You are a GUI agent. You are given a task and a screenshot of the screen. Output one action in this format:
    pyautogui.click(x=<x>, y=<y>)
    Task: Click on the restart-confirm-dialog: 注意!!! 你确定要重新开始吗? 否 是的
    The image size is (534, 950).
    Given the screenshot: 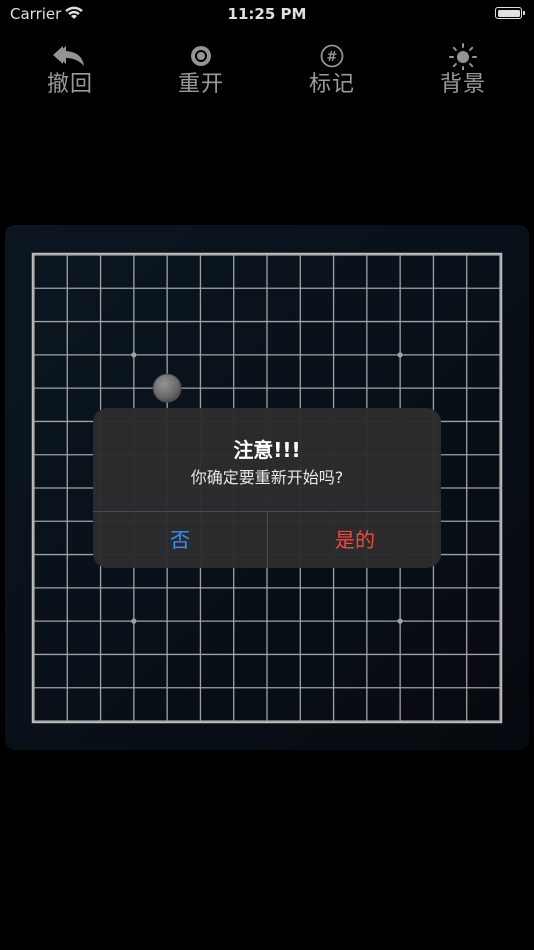 What is the action you would take?
    pyautogui.click(x=267, y=488)
    